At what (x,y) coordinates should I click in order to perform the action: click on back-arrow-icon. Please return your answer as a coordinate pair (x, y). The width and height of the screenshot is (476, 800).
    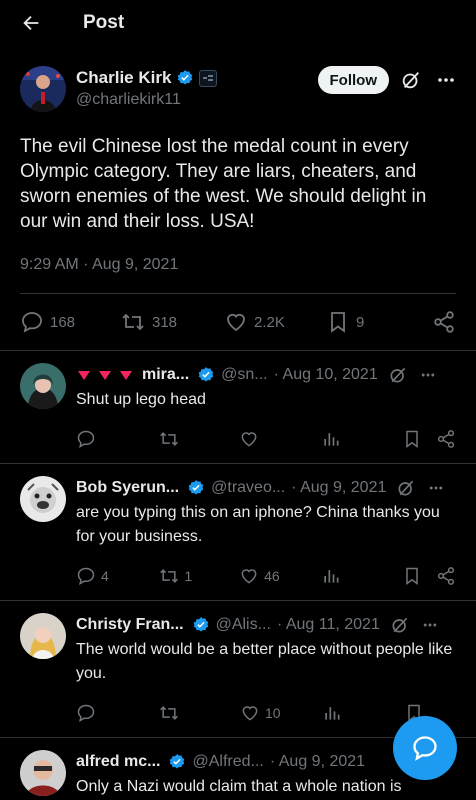
    Looking at the image, I should click on (31, 23).